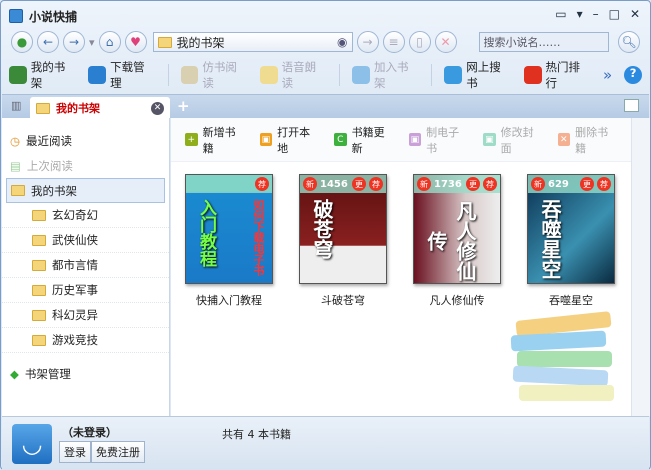 Image resolution: width=651 pixels, height=470 pixels. Describe the element at coordinates (563, 75) in the screenshot. I see `toolbar-label: 热门排行` at that location.